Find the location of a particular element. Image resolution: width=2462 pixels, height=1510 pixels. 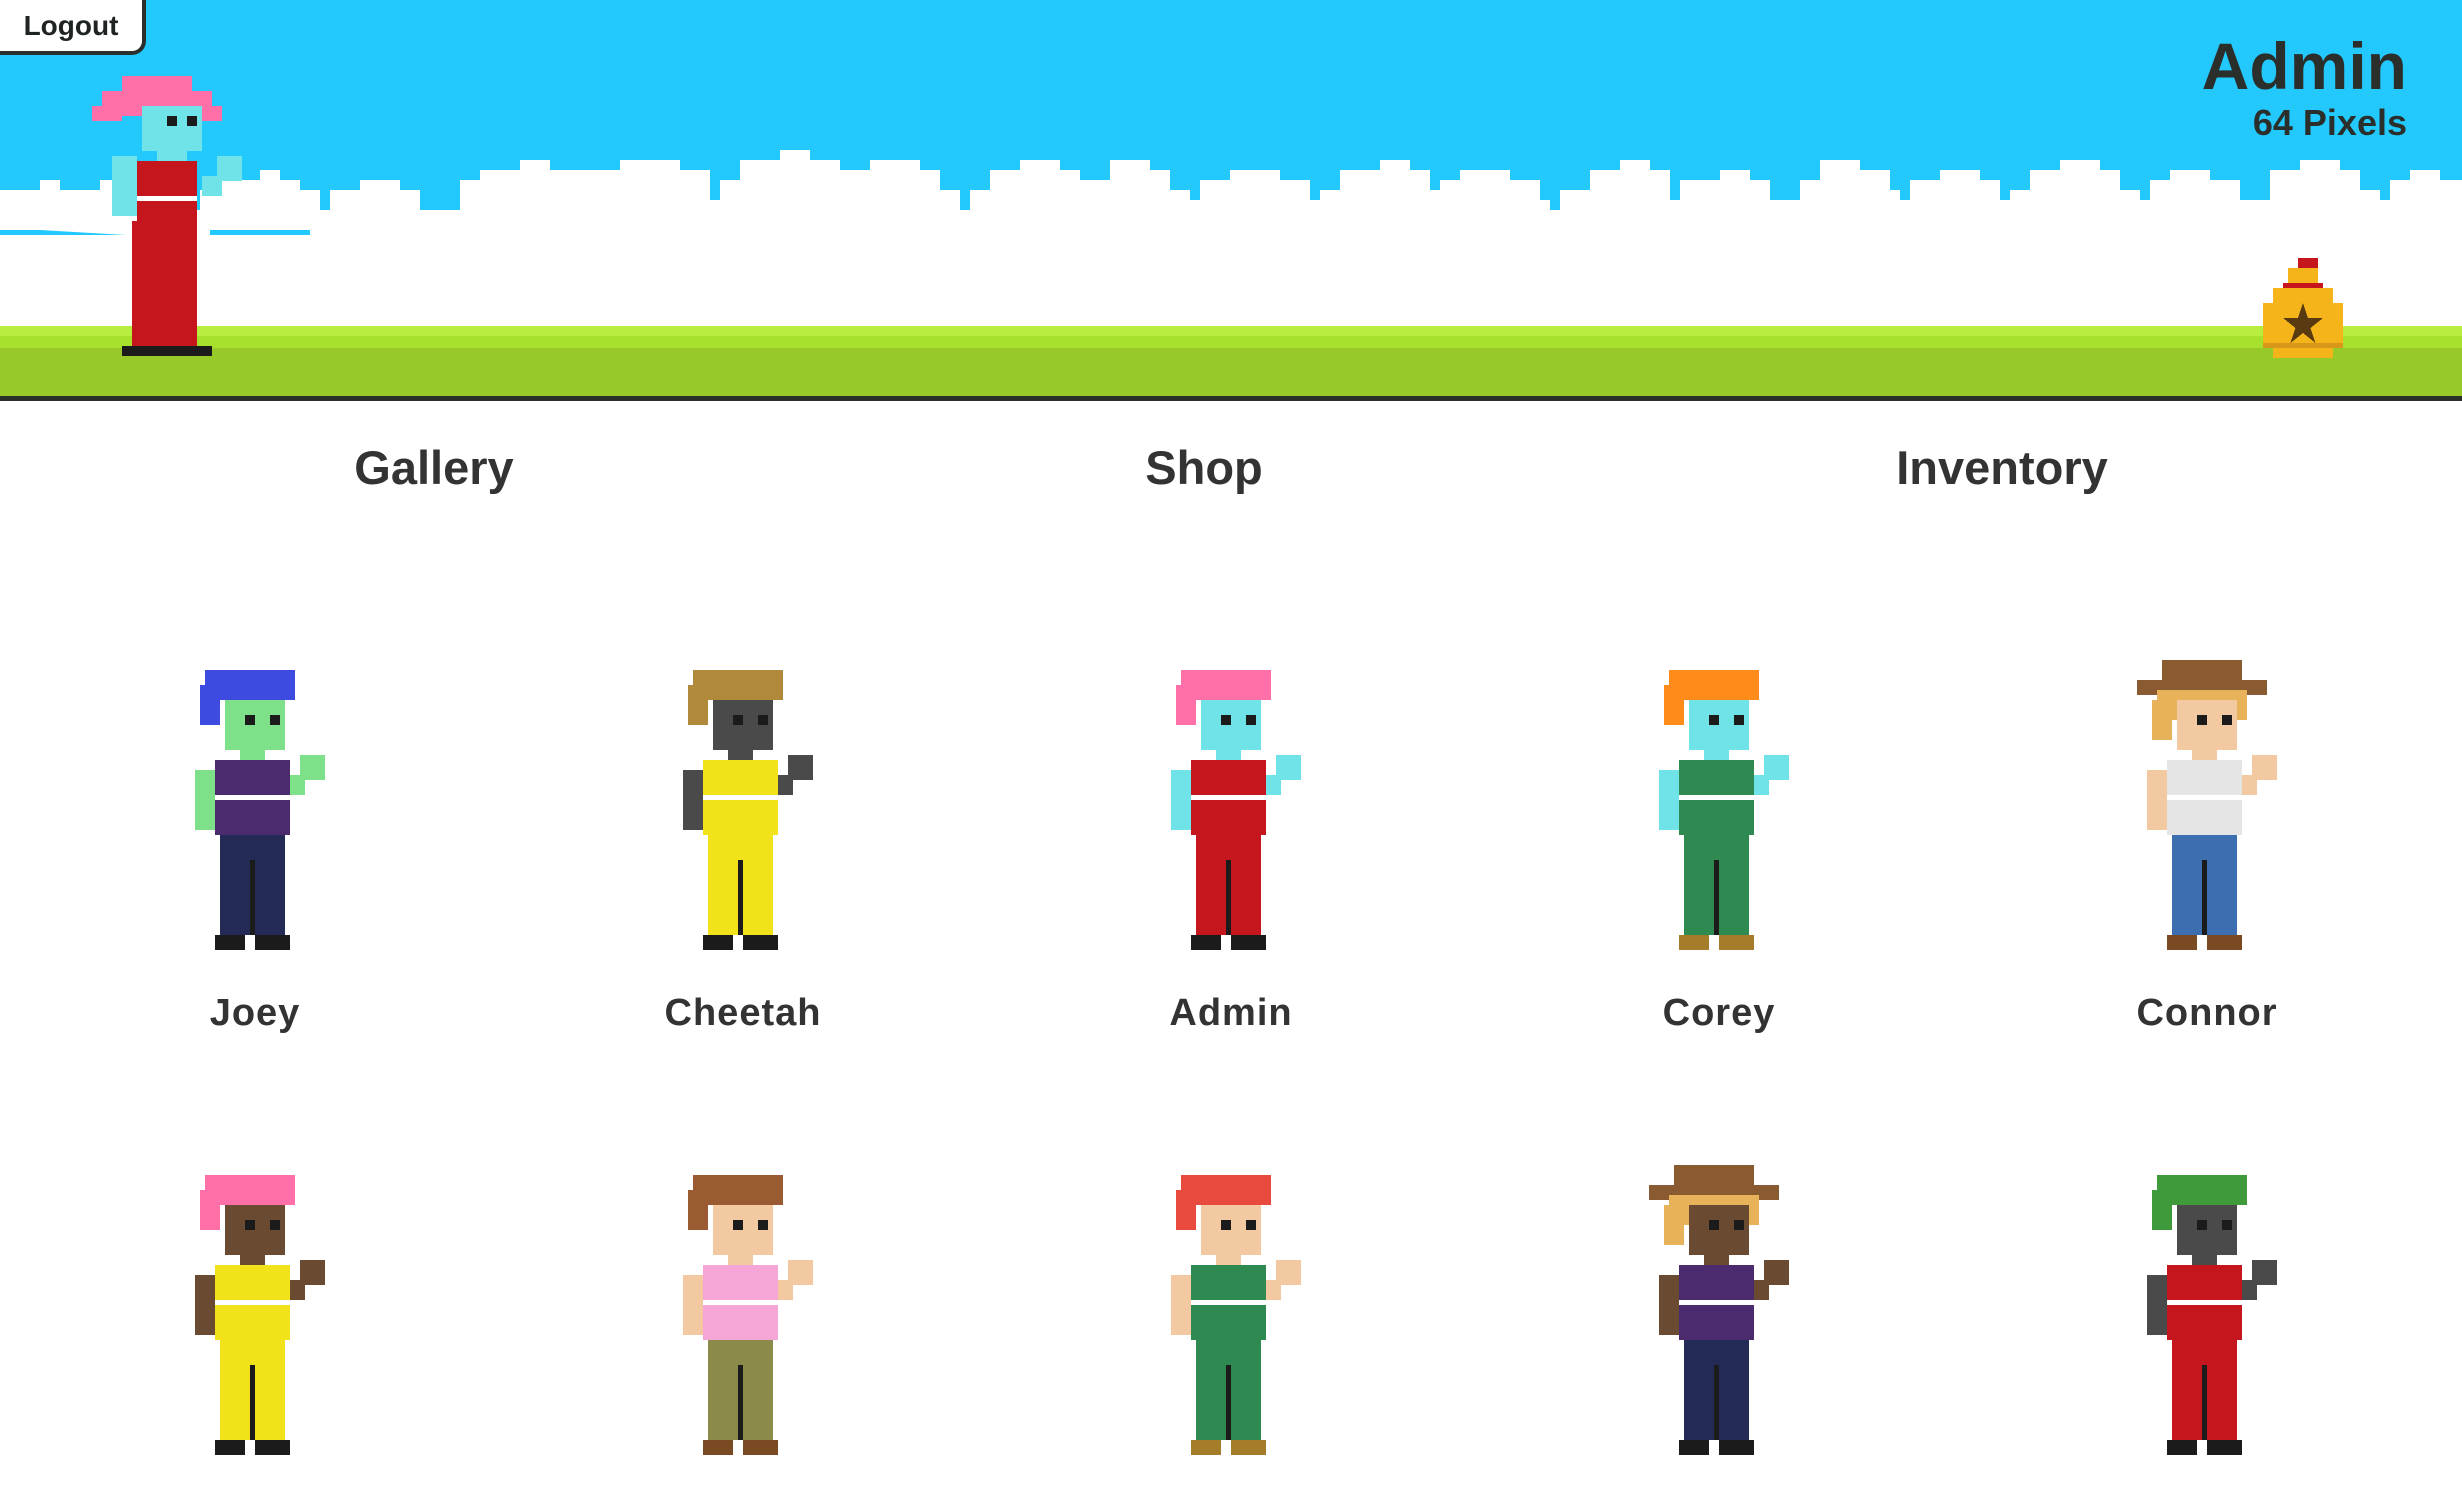

character-card: Joey is located at coordinates (255, 870).